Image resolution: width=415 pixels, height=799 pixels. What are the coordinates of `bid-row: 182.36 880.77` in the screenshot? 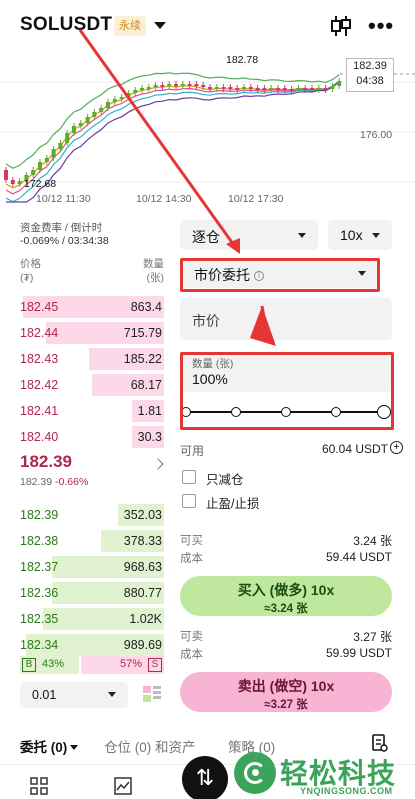 It's located at (92, 593).